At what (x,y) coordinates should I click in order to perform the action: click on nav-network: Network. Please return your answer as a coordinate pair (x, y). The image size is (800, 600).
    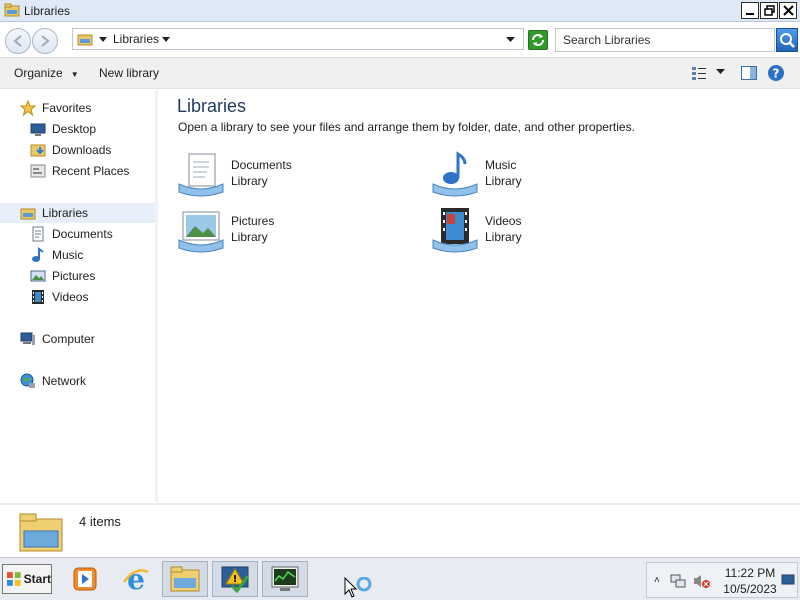
    Looking at the image, I should click on (53, 381).